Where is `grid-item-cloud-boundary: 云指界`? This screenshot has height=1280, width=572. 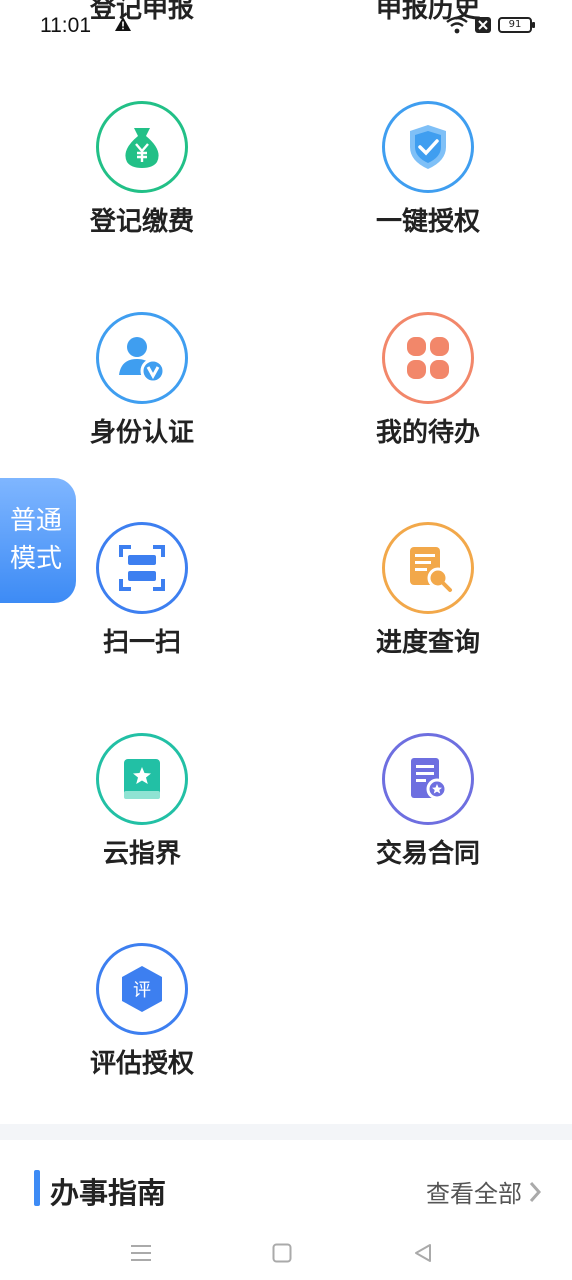
grid-item-cloud-boundary: 云指界 is located at coordinates (142, 808).